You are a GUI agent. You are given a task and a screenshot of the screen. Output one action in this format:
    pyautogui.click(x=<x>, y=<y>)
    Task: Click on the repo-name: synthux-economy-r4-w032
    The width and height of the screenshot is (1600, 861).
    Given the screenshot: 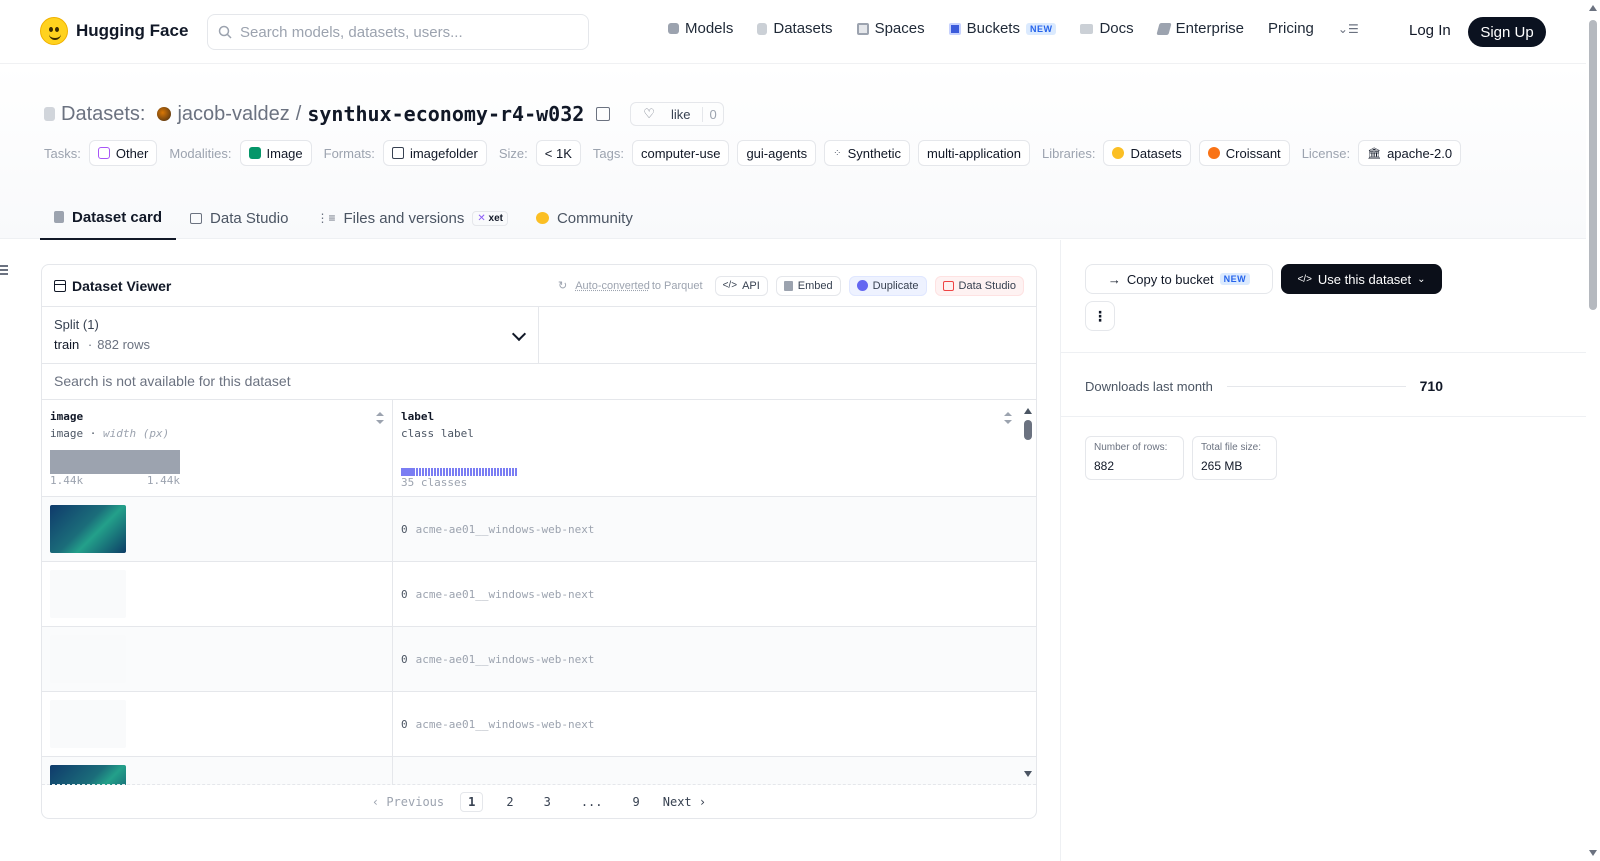 What is the action you would take?
    pyautogui.click(x=445, y=114)
    